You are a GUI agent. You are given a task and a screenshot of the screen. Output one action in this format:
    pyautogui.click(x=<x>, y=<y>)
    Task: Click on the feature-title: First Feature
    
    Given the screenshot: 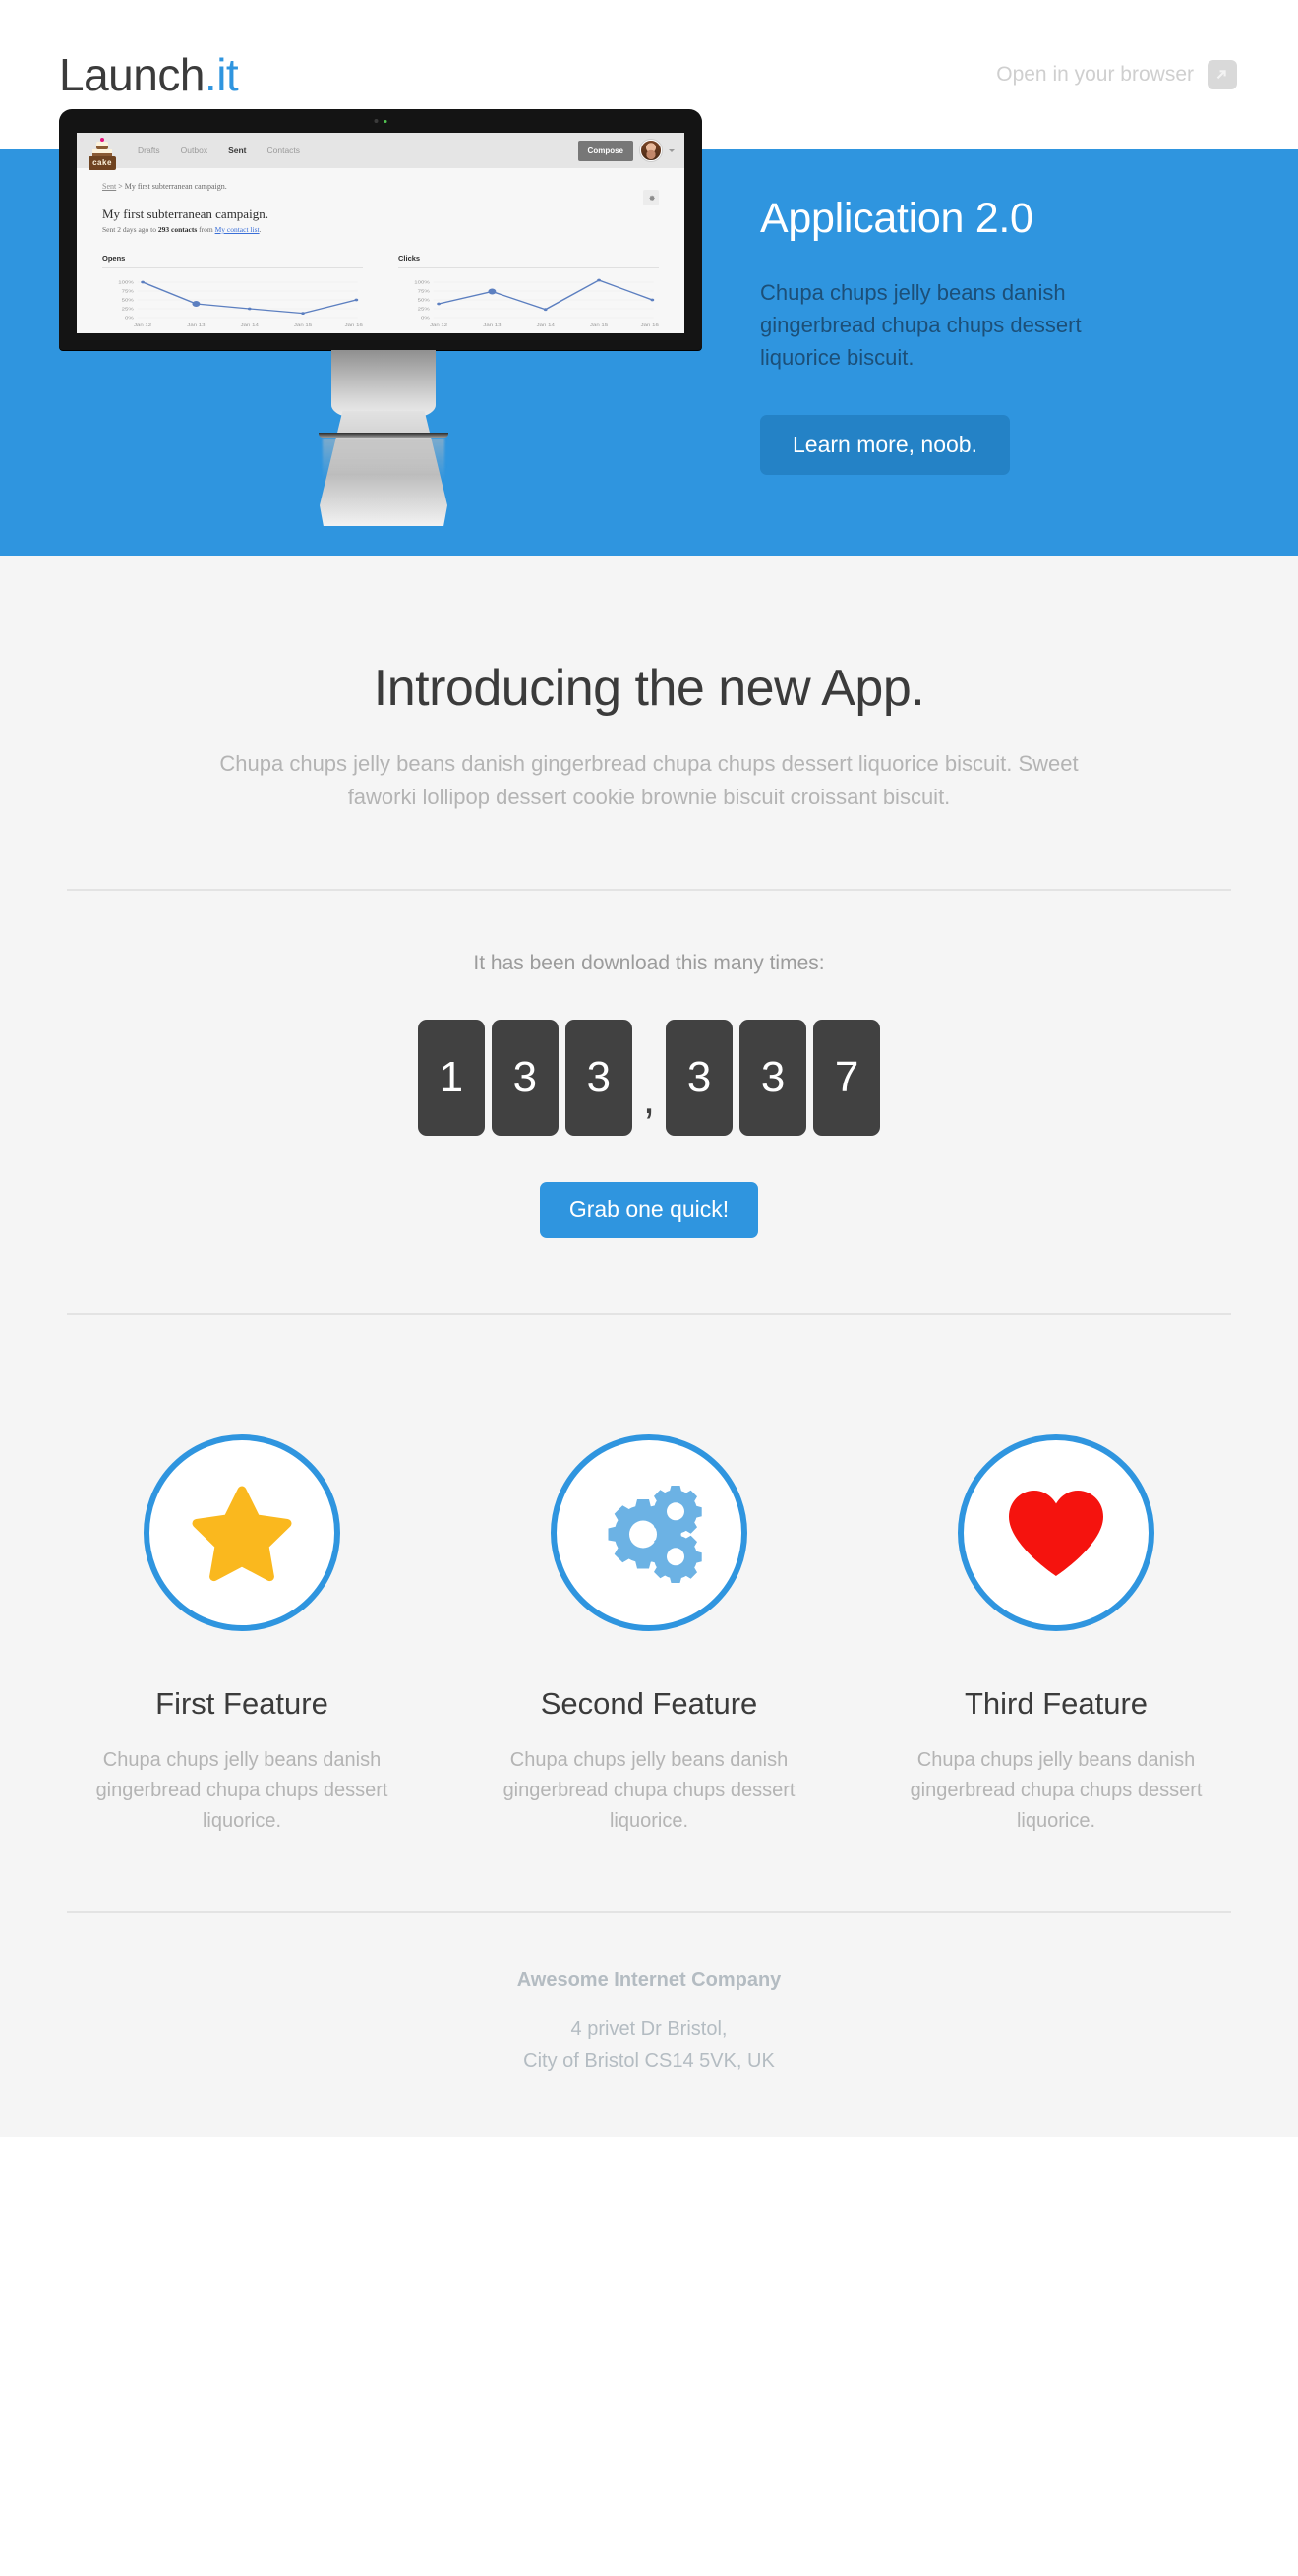 What is the action you would take?
    pyautogui.click(x=241, y=1704)
    